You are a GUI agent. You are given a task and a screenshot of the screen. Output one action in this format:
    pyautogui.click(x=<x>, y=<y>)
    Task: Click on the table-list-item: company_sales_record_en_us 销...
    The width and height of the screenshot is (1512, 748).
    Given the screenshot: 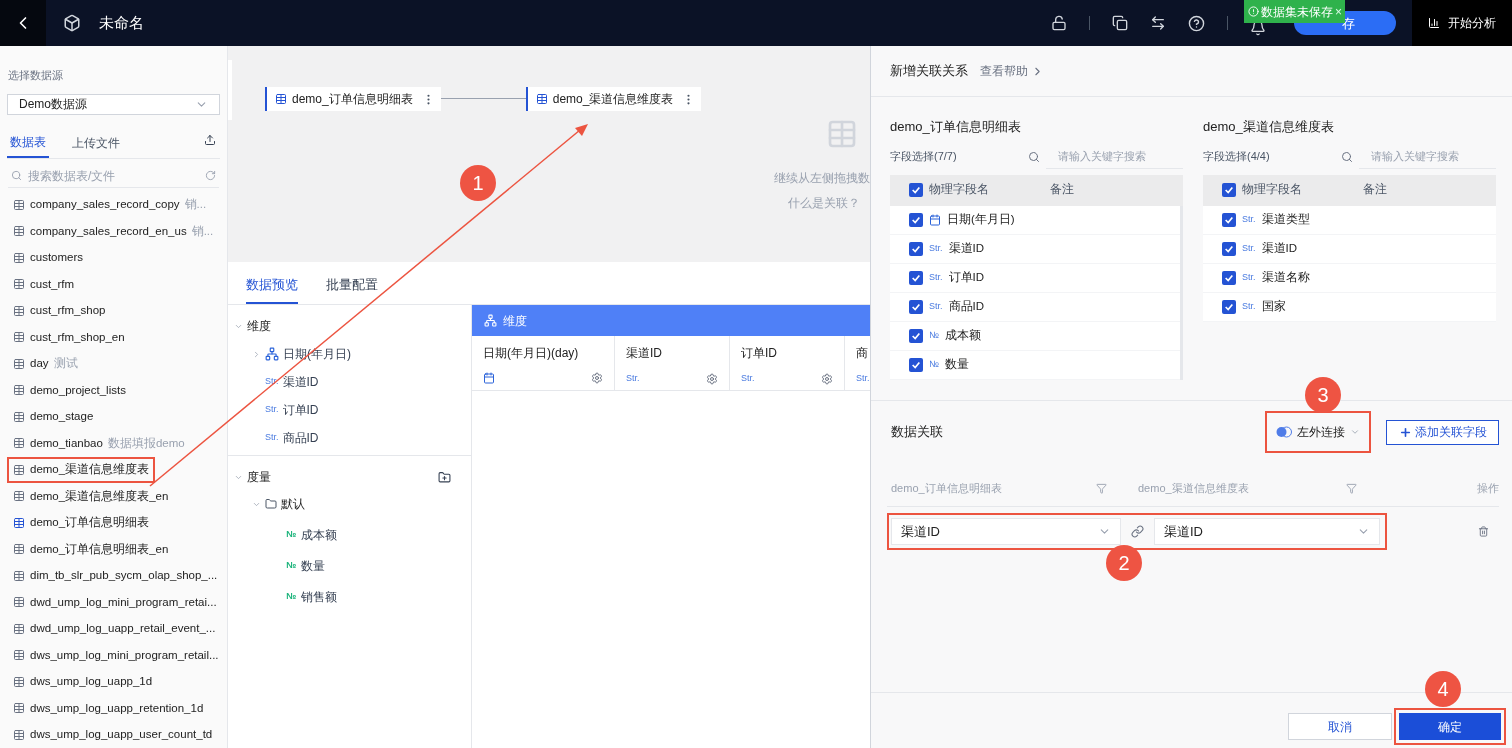 What is the action you would take?
    pyautogui.click(x=113, y=231)
    